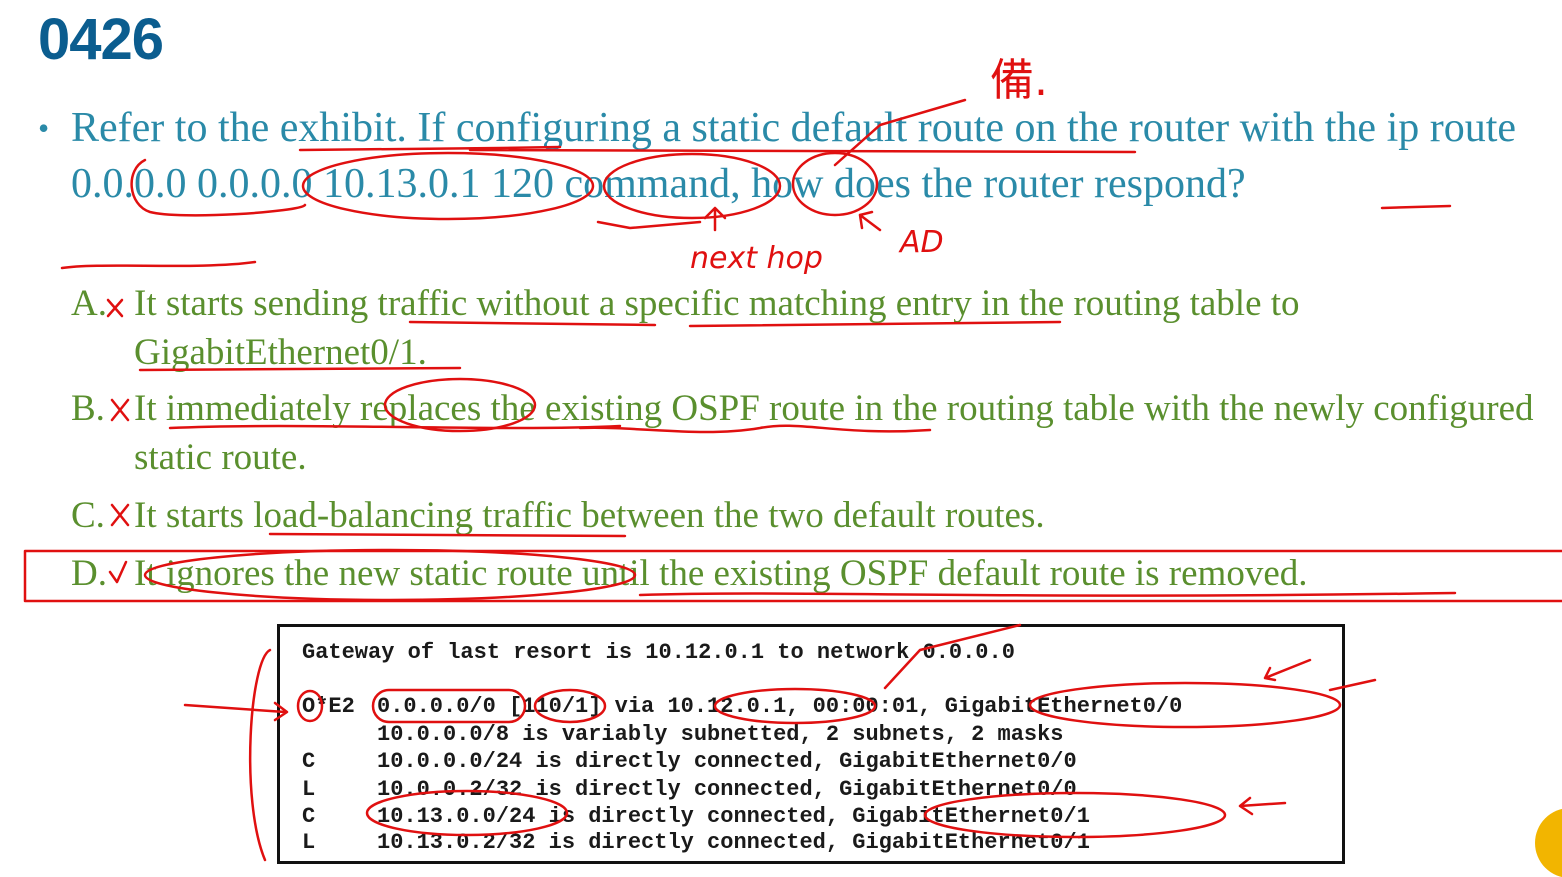 The height and width of the screenshot is (877, 1562). I want to click on annotation-text-next-hop: next hop, so click(756, 258).